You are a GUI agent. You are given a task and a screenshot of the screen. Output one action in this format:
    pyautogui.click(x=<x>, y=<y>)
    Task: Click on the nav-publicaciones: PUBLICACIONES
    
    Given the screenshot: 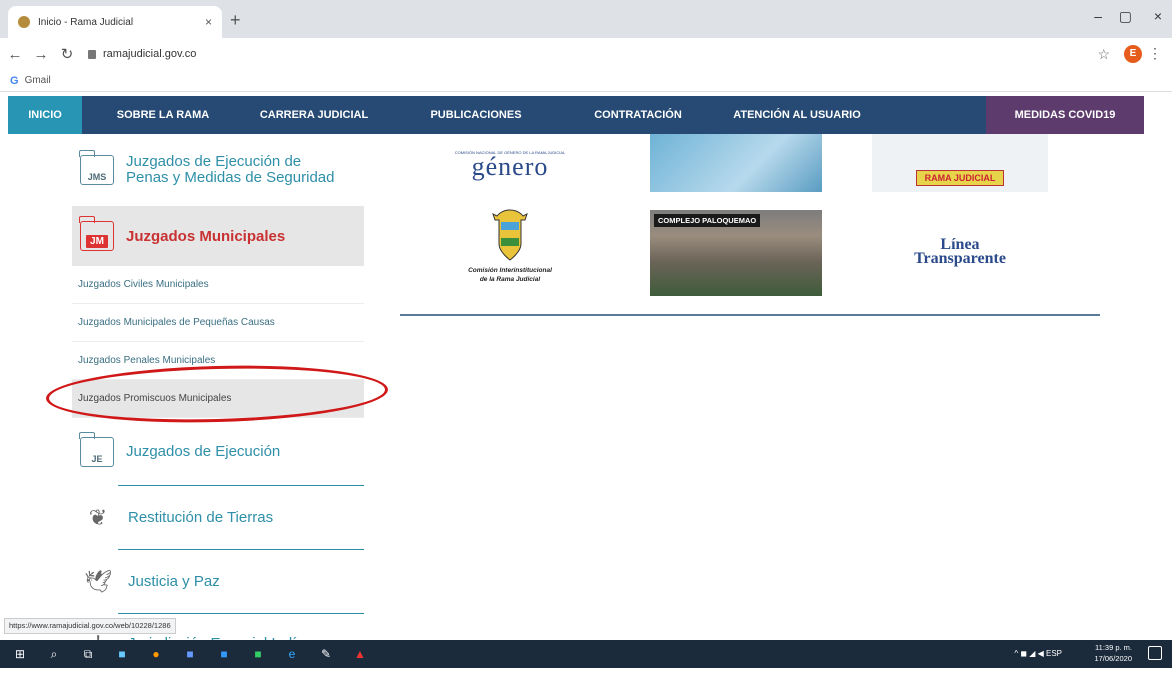 What is the action you would take?
    pyautogui.click(x=476, y=115)
    